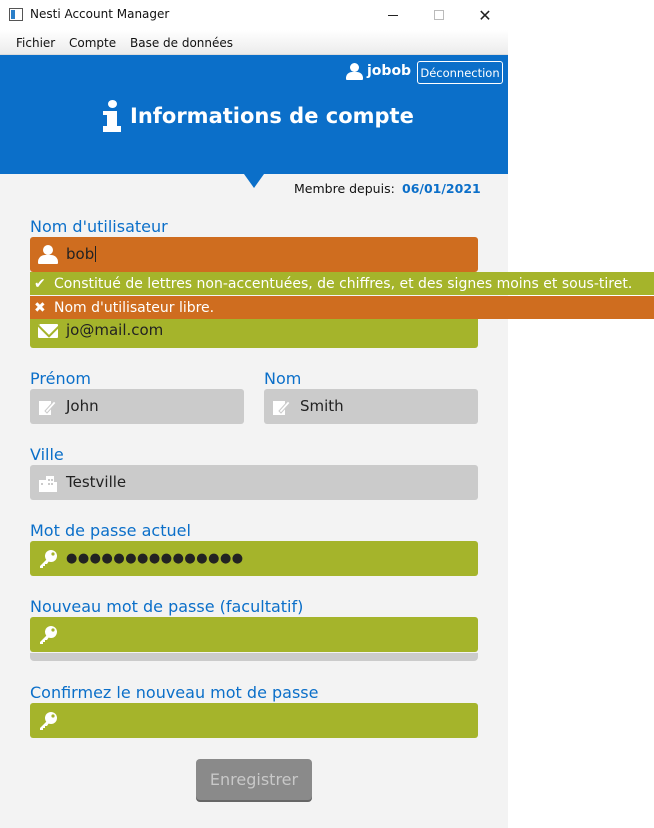  I want to click on confirm-password-label: Confirmez le nouveau mot de passe, so click(174, 692).